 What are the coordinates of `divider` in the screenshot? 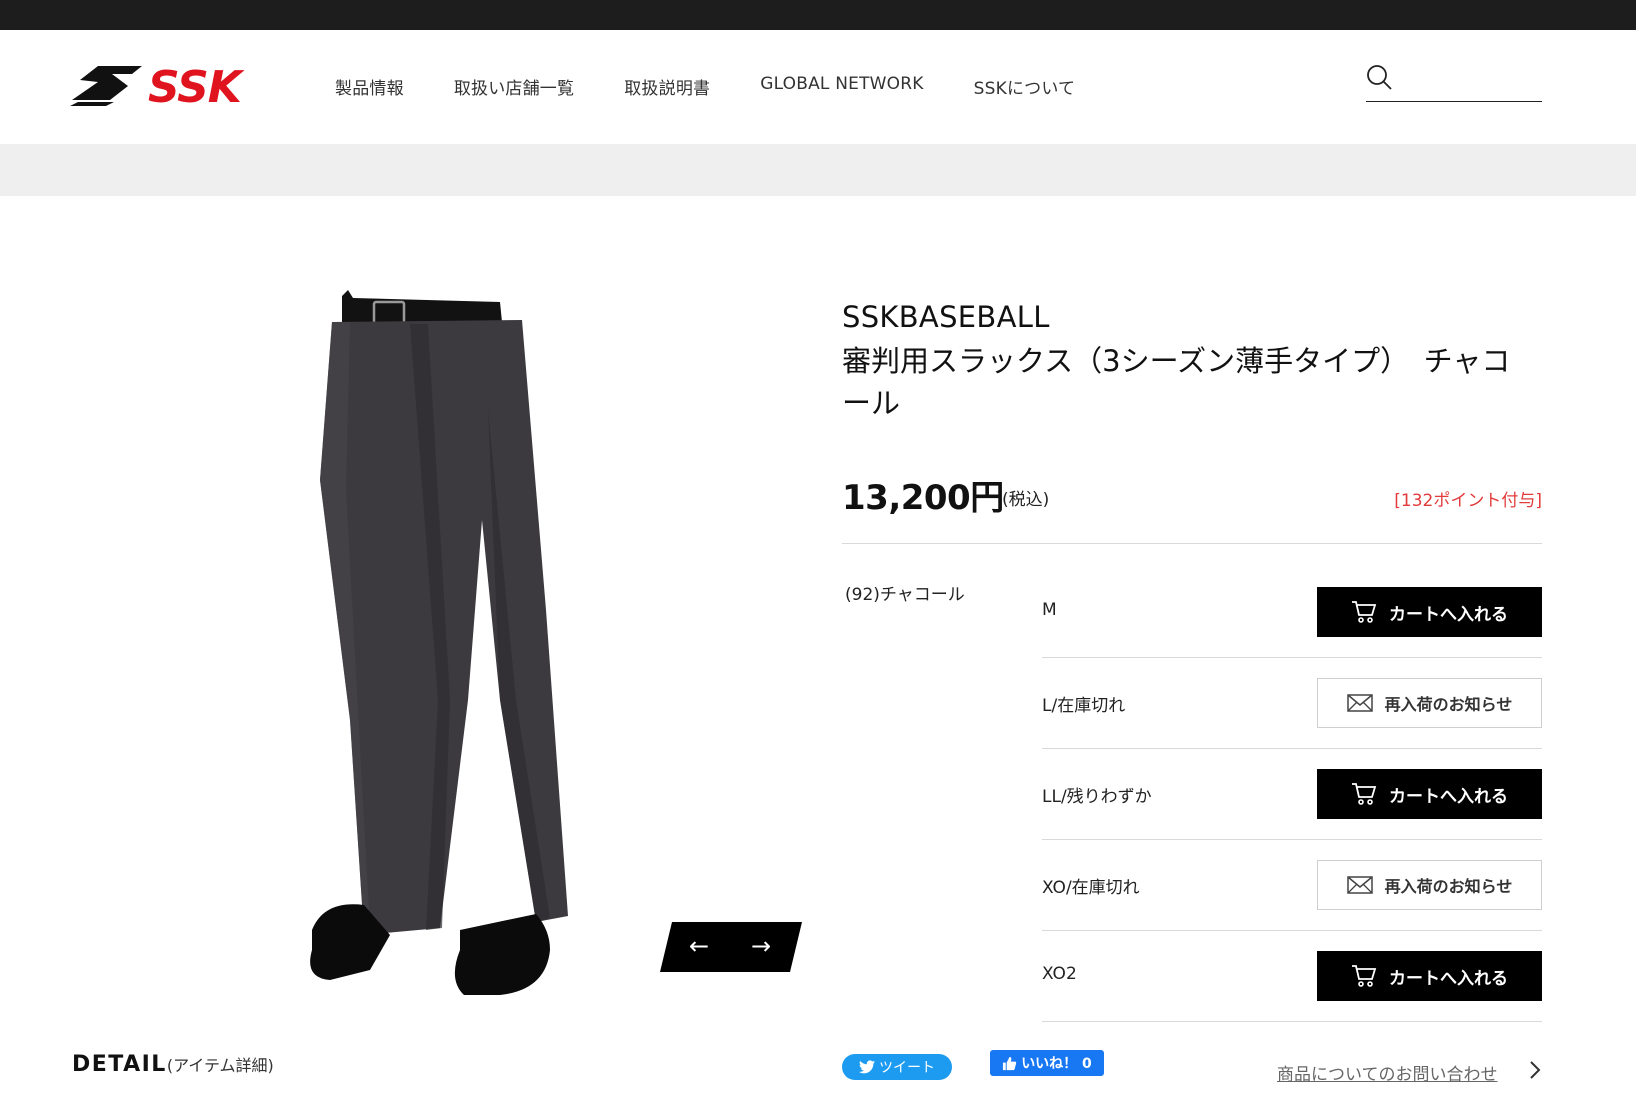 It's located at (1192, 543).